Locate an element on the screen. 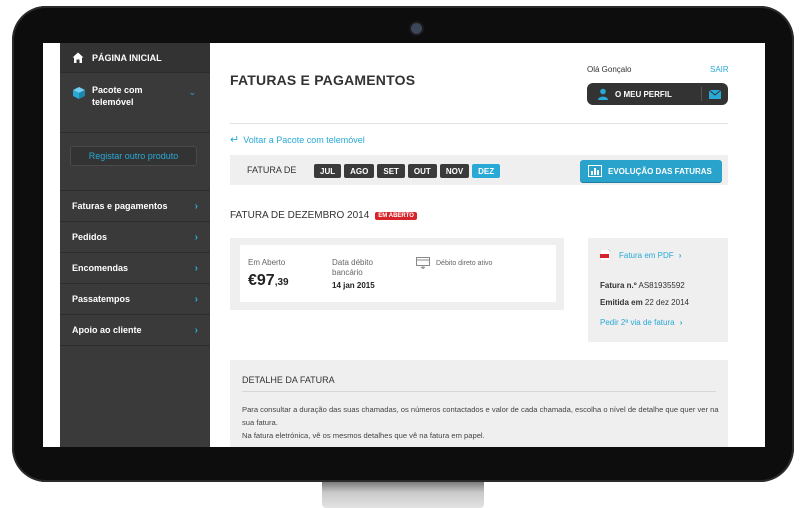 The image size is (806, 508). month-tab-jul: JUL is located at coordinates (328, 171).